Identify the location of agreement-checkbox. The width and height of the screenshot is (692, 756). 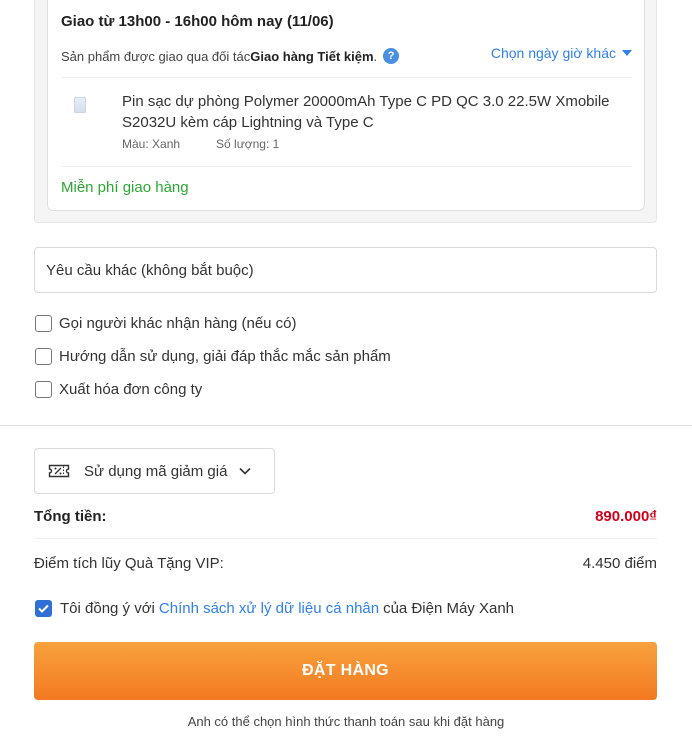
(43, 608).